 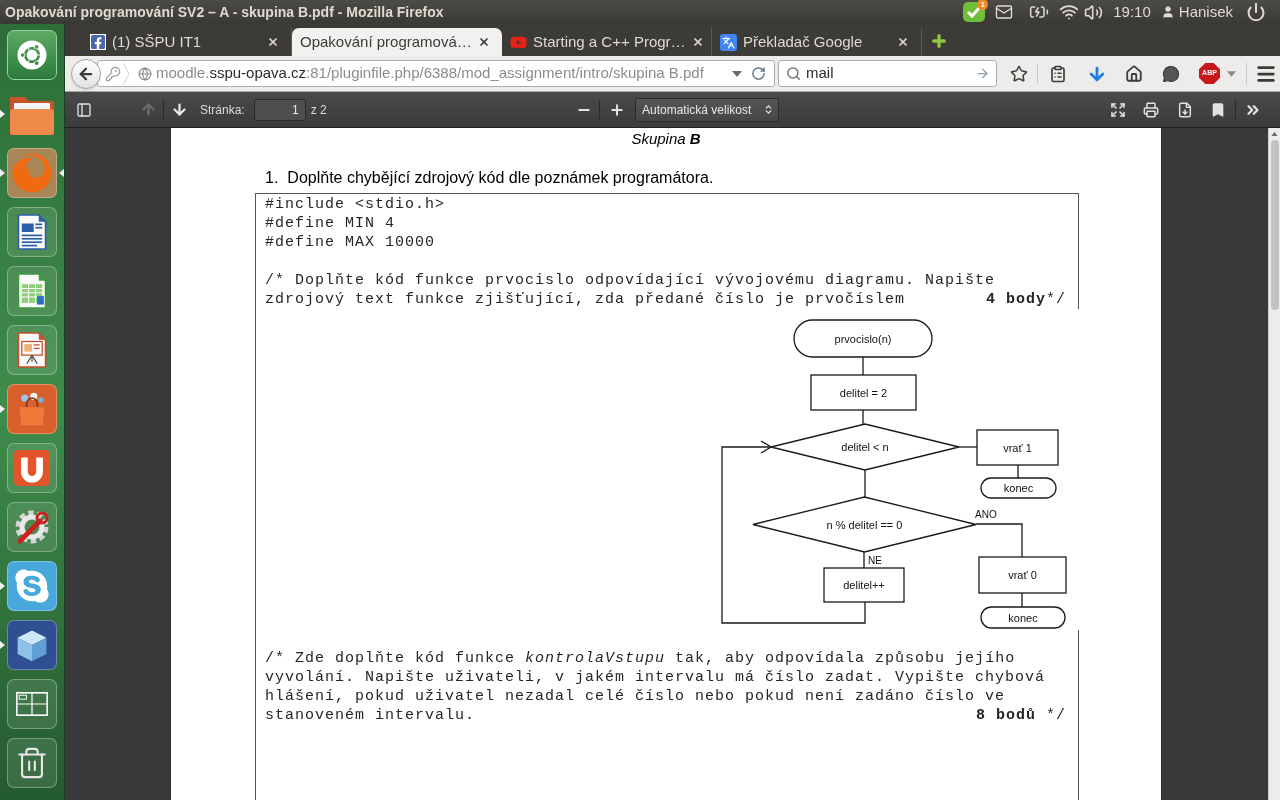 What do you see at coordinates (84, 109) in the screenshot?
I see `sidebar-toggle-icon` at bounding box center [84, 109].